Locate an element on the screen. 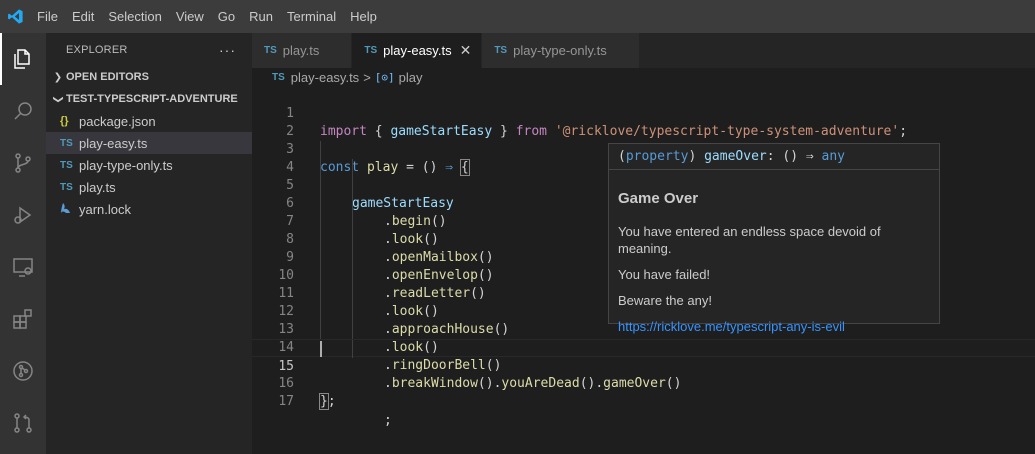 This screenshot has height=454, width=1035. code-line: 2 is located at coordinates (643, 122).